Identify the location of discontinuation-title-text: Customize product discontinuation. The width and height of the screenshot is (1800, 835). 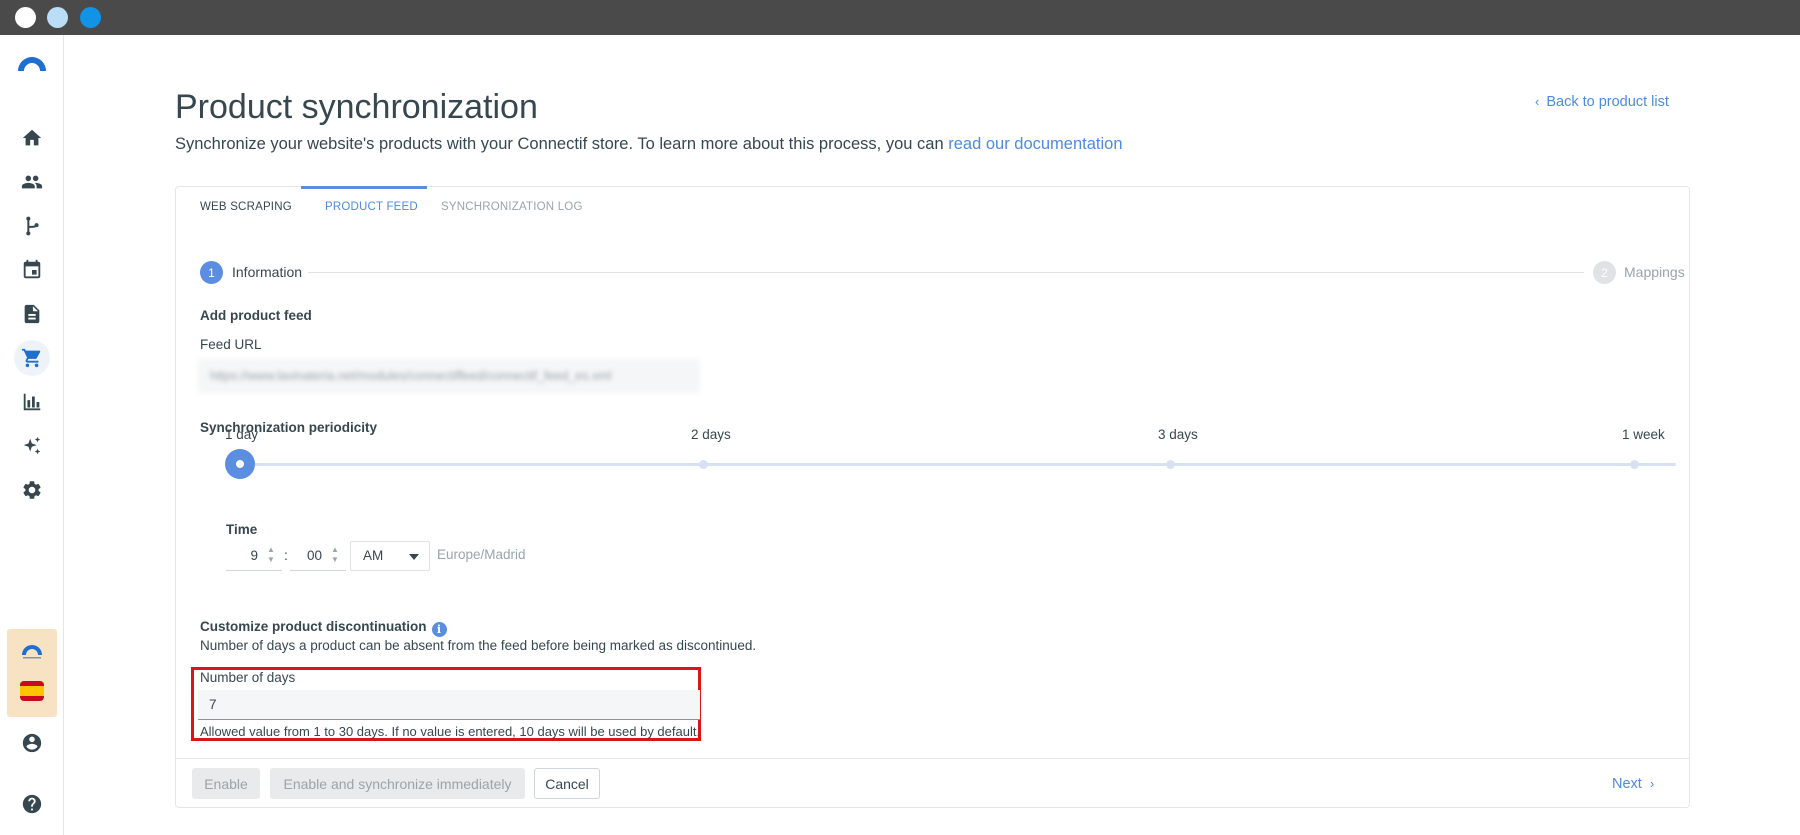
(313, 626).